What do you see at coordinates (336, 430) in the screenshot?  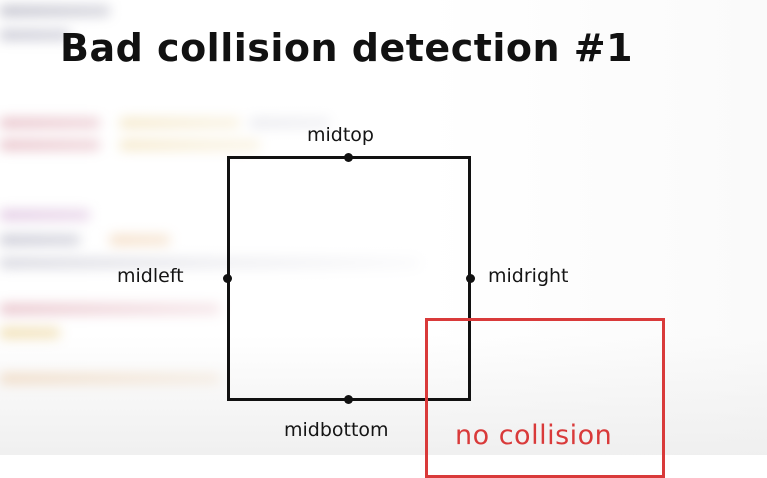 I see `midbottom-label: midbottom` at bounding box center [336, 430].